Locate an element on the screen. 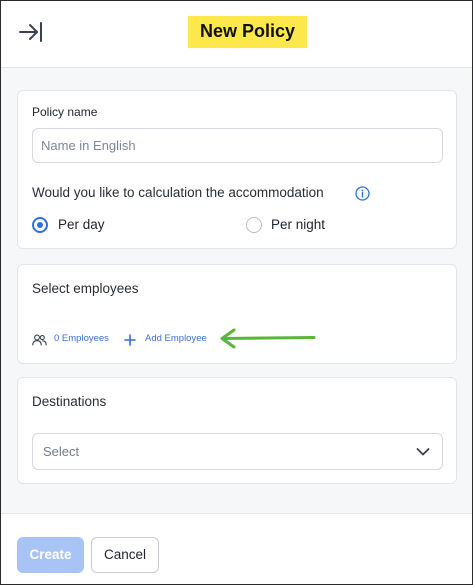 The image size is (473, 585). destinations-title: Destinations is located at coordinates (69, 401).